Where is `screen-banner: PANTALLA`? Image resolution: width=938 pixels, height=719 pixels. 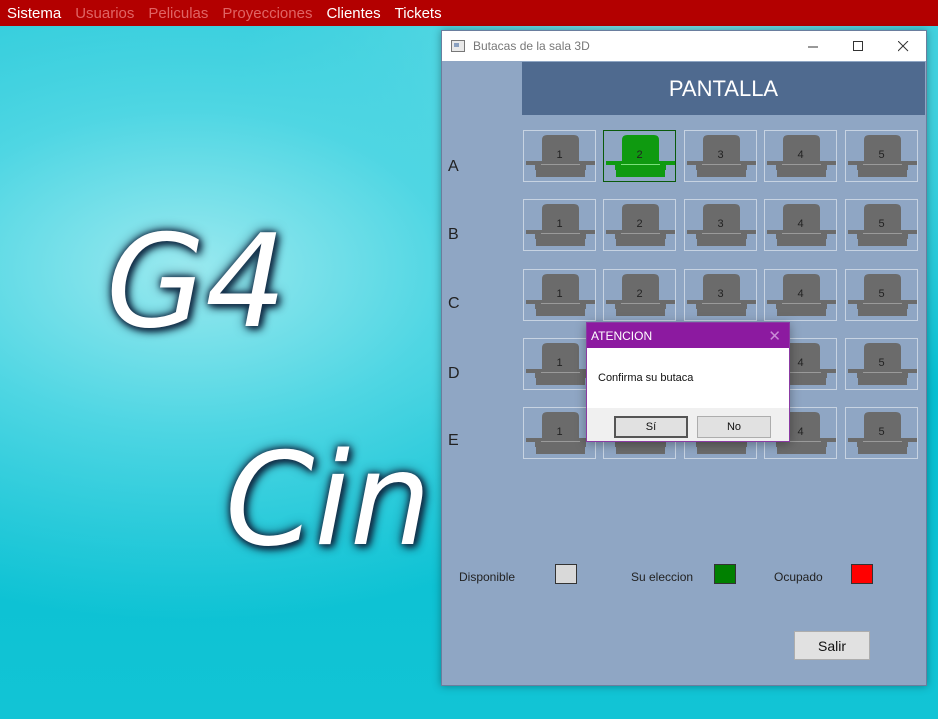 screen-banner: PANTALLA is located at coordinates (723, 88).